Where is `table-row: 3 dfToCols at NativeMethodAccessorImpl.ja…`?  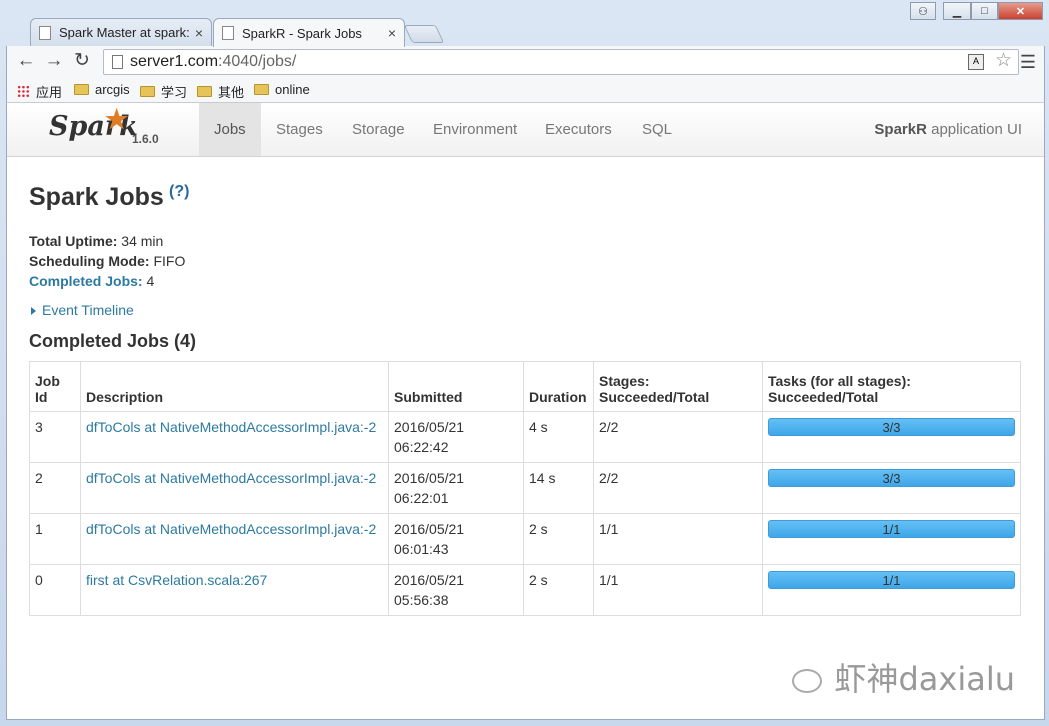 table-row: 3 dfToCols at NativeMethodAccessorImpl.ja… is located at coordinates (525, 437).